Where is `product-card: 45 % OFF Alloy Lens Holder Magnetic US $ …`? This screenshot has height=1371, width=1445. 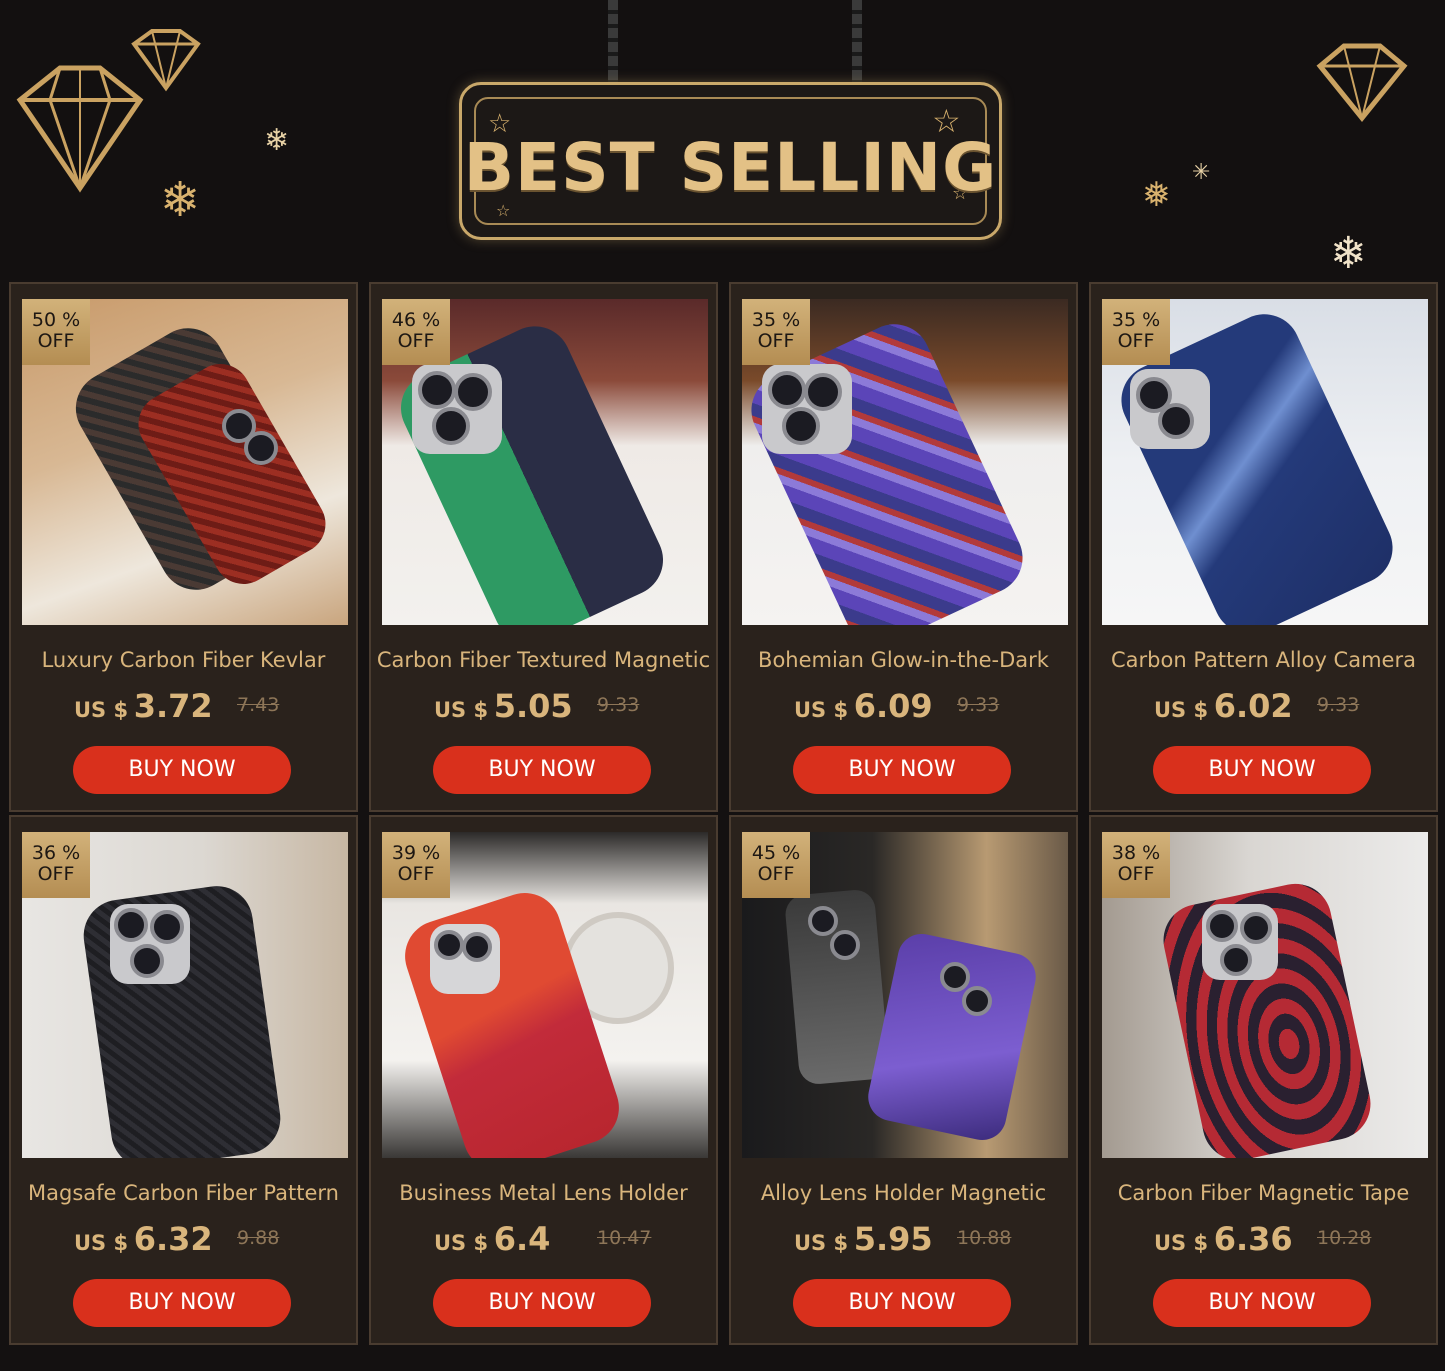
product-card: 45 % OFF Alloy Lens Holder Magnetic US $ … is located at coordinates (903, 1080).